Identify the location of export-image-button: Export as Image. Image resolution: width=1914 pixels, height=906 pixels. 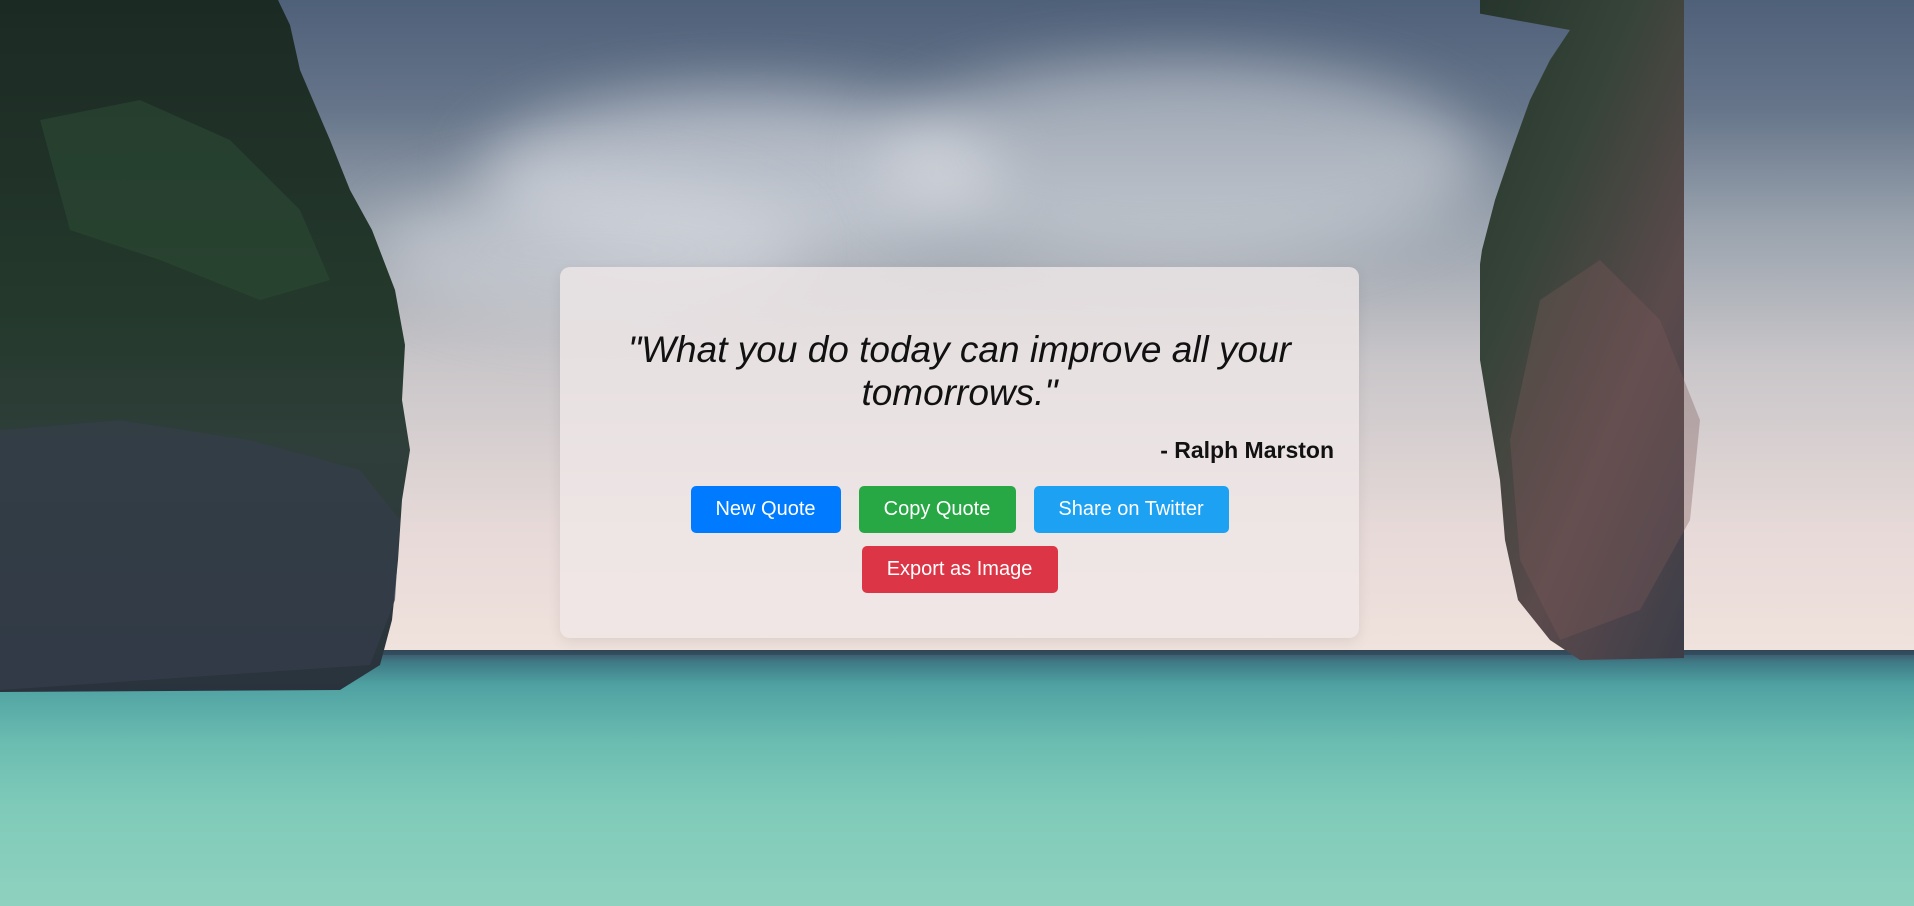
(959, 569).